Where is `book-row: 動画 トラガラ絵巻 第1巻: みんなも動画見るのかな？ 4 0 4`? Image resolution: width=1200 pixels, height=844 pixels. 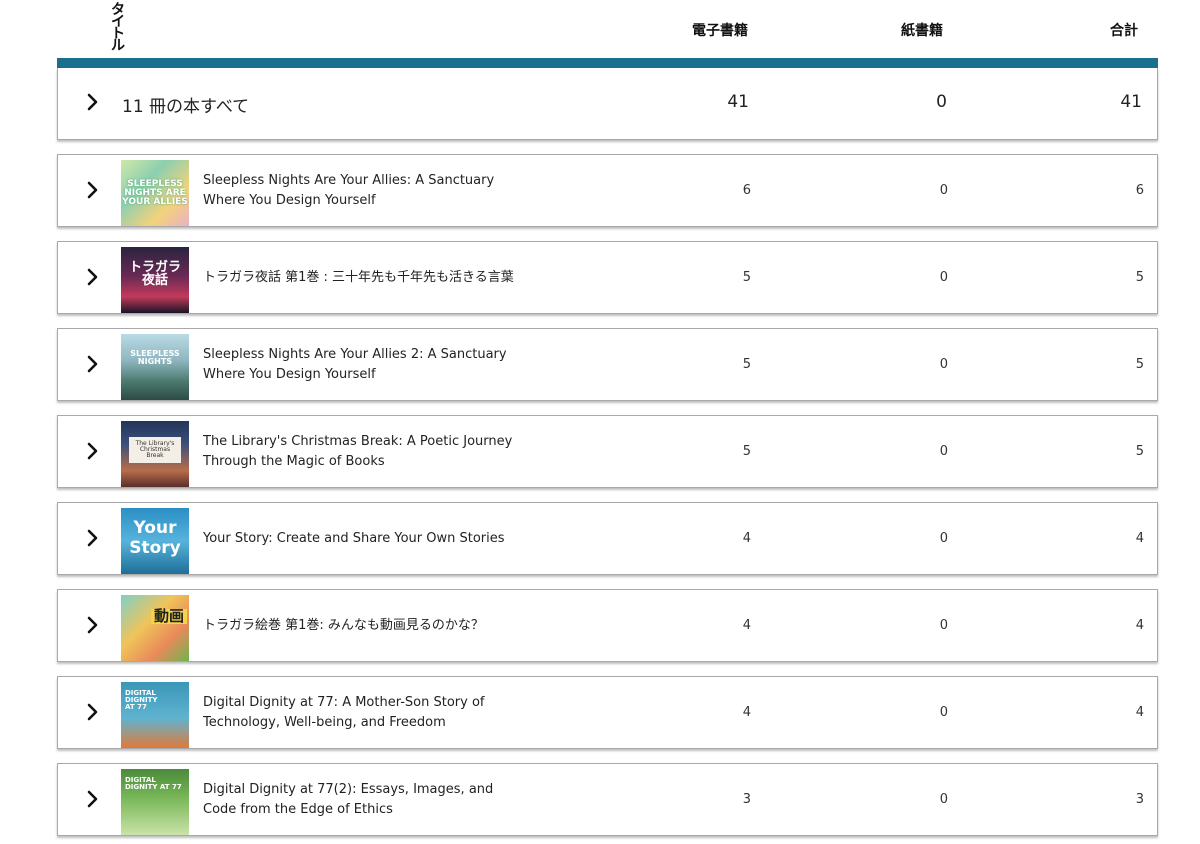
book-row: 動画 トラガラ絵巻 第1巻: みんなも動画見るのかな？ 4 0 4 is located at coordinates (607, 625).